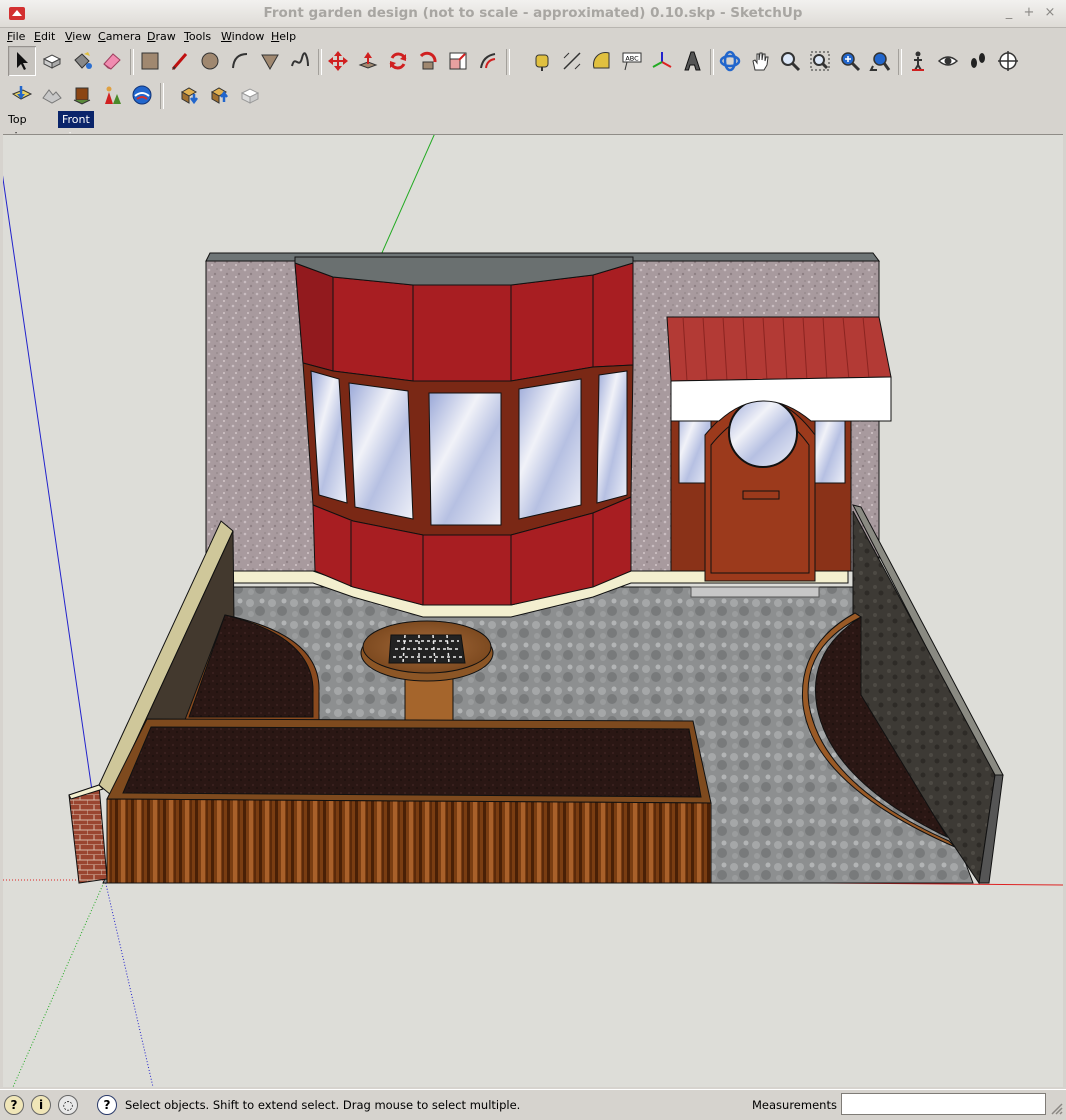  What do you see at coordinates (197, 36) in the screenshot?
I see `menu-tools: Tools` at bounding box center [197, 36].